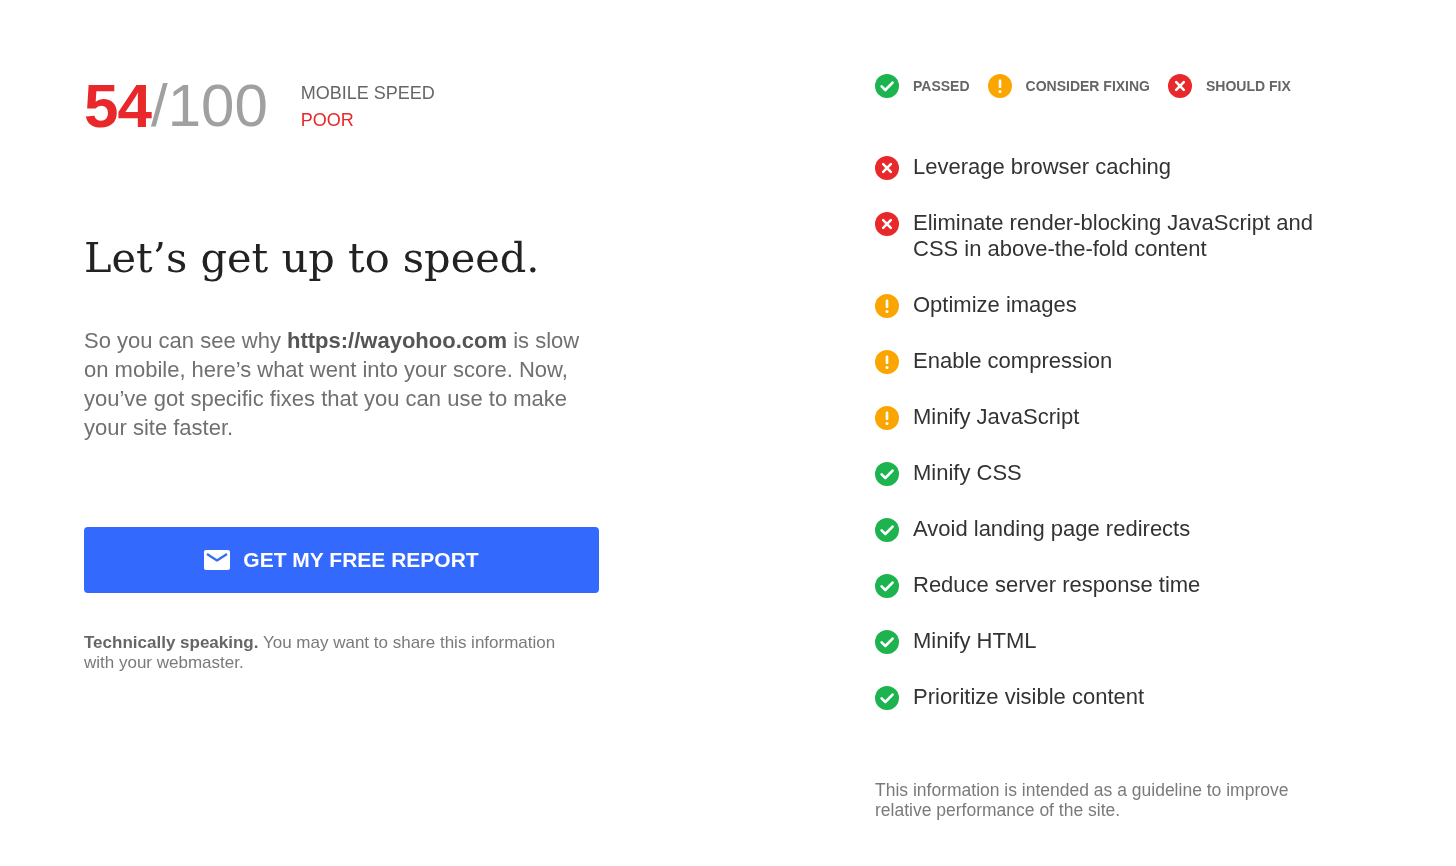 This screenshot has width=1456, height=866. Describe the element at coordinates (320, 653) in the screenshot. I see `note-text: Technically speaking. You may want to share this information with your webmaster.` at that location.